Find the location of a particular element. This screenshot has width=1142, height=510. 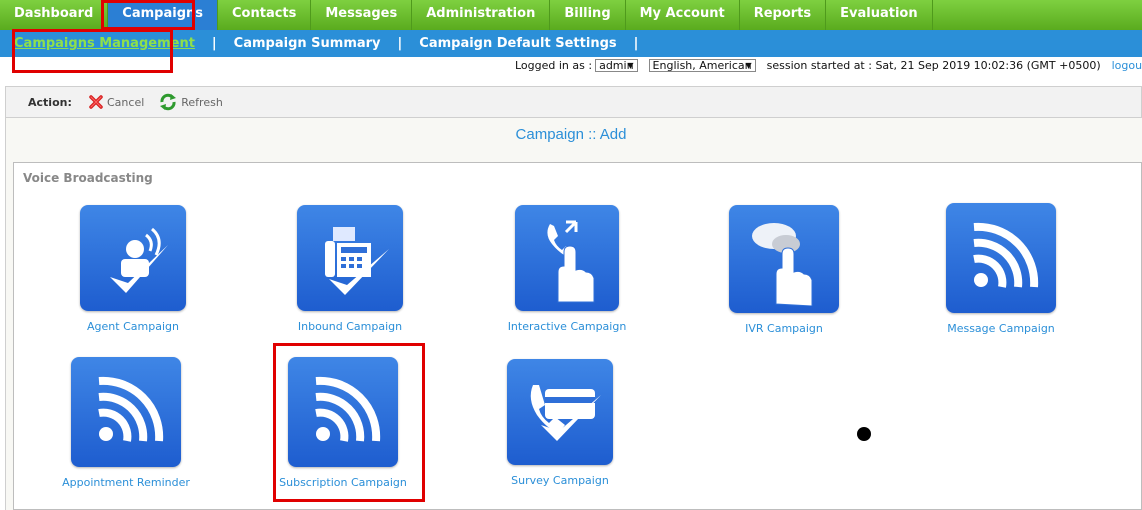

nav-my-account: My Account is located at coordinates (683, 15).